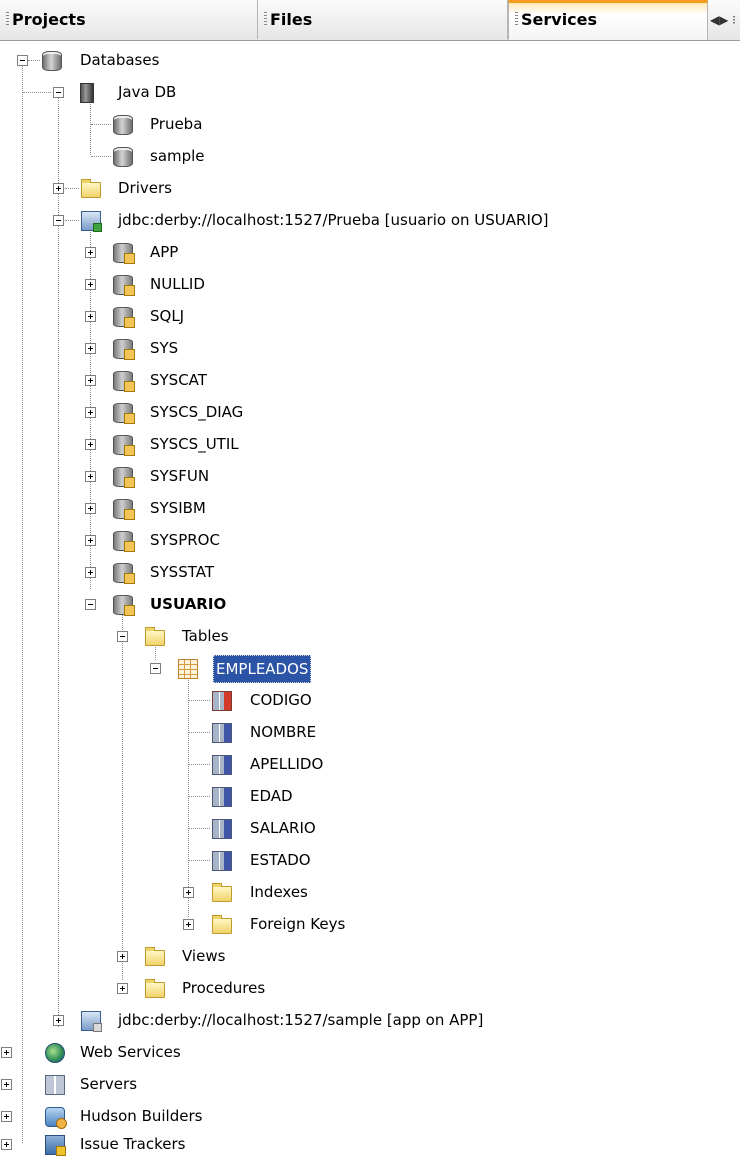  What do you see at coordinates (194, 444) in the screenshot?
I see `node-label: SYSCS_UTIL` at bounding box center [194, 444].